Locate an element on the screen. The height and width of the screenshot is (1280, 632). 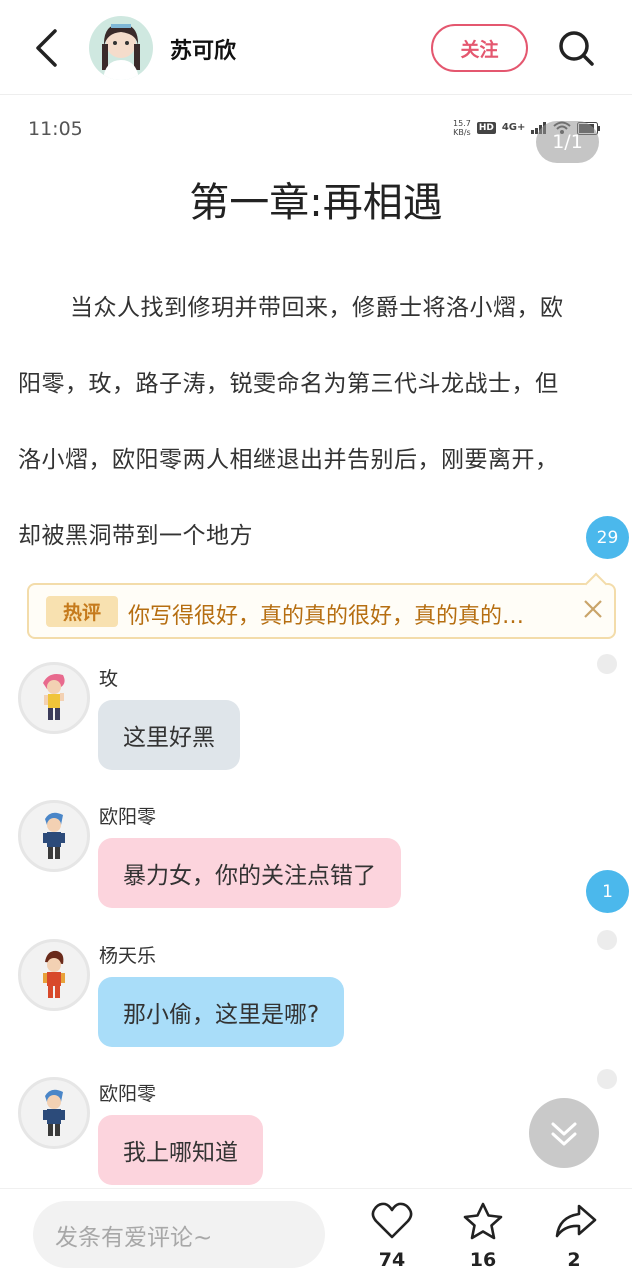
author-avatar is located at coordinates (121, 48).